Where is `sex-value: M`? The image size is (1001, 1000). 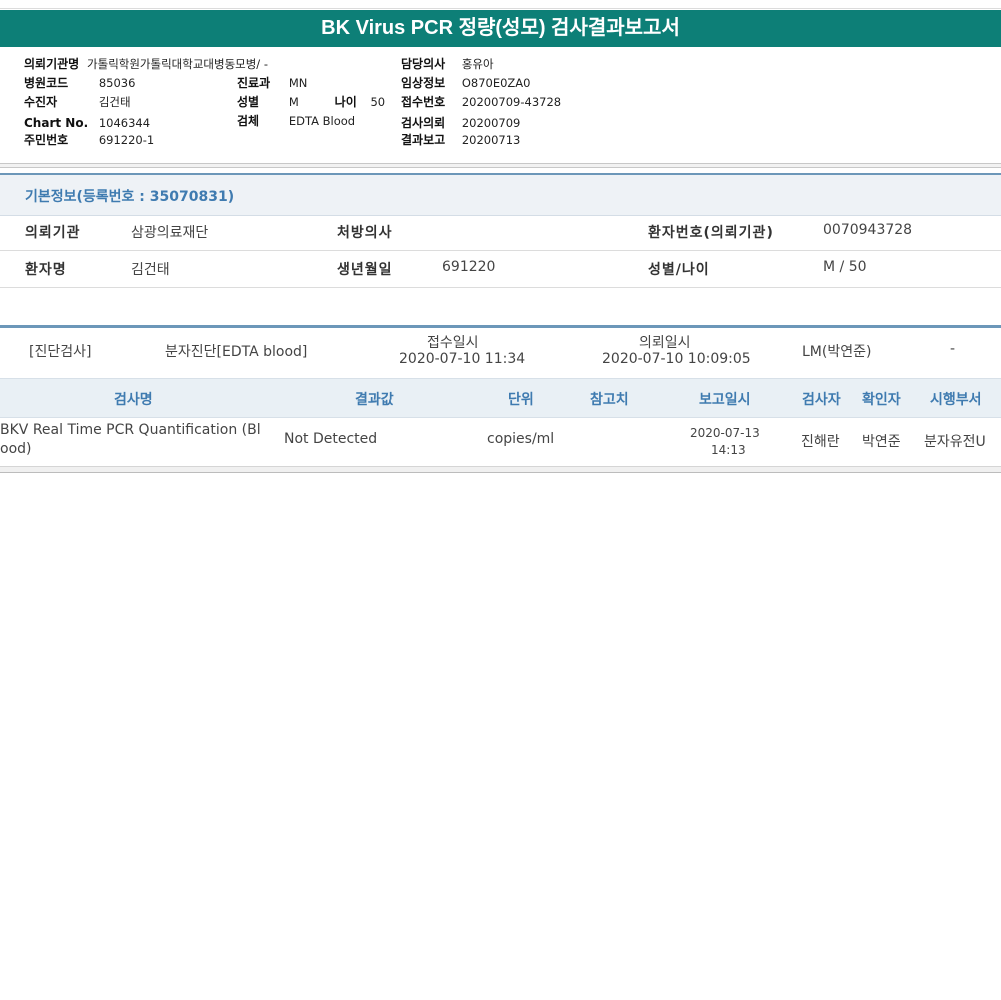
sex-value: M is located at coordinates (293, 102).